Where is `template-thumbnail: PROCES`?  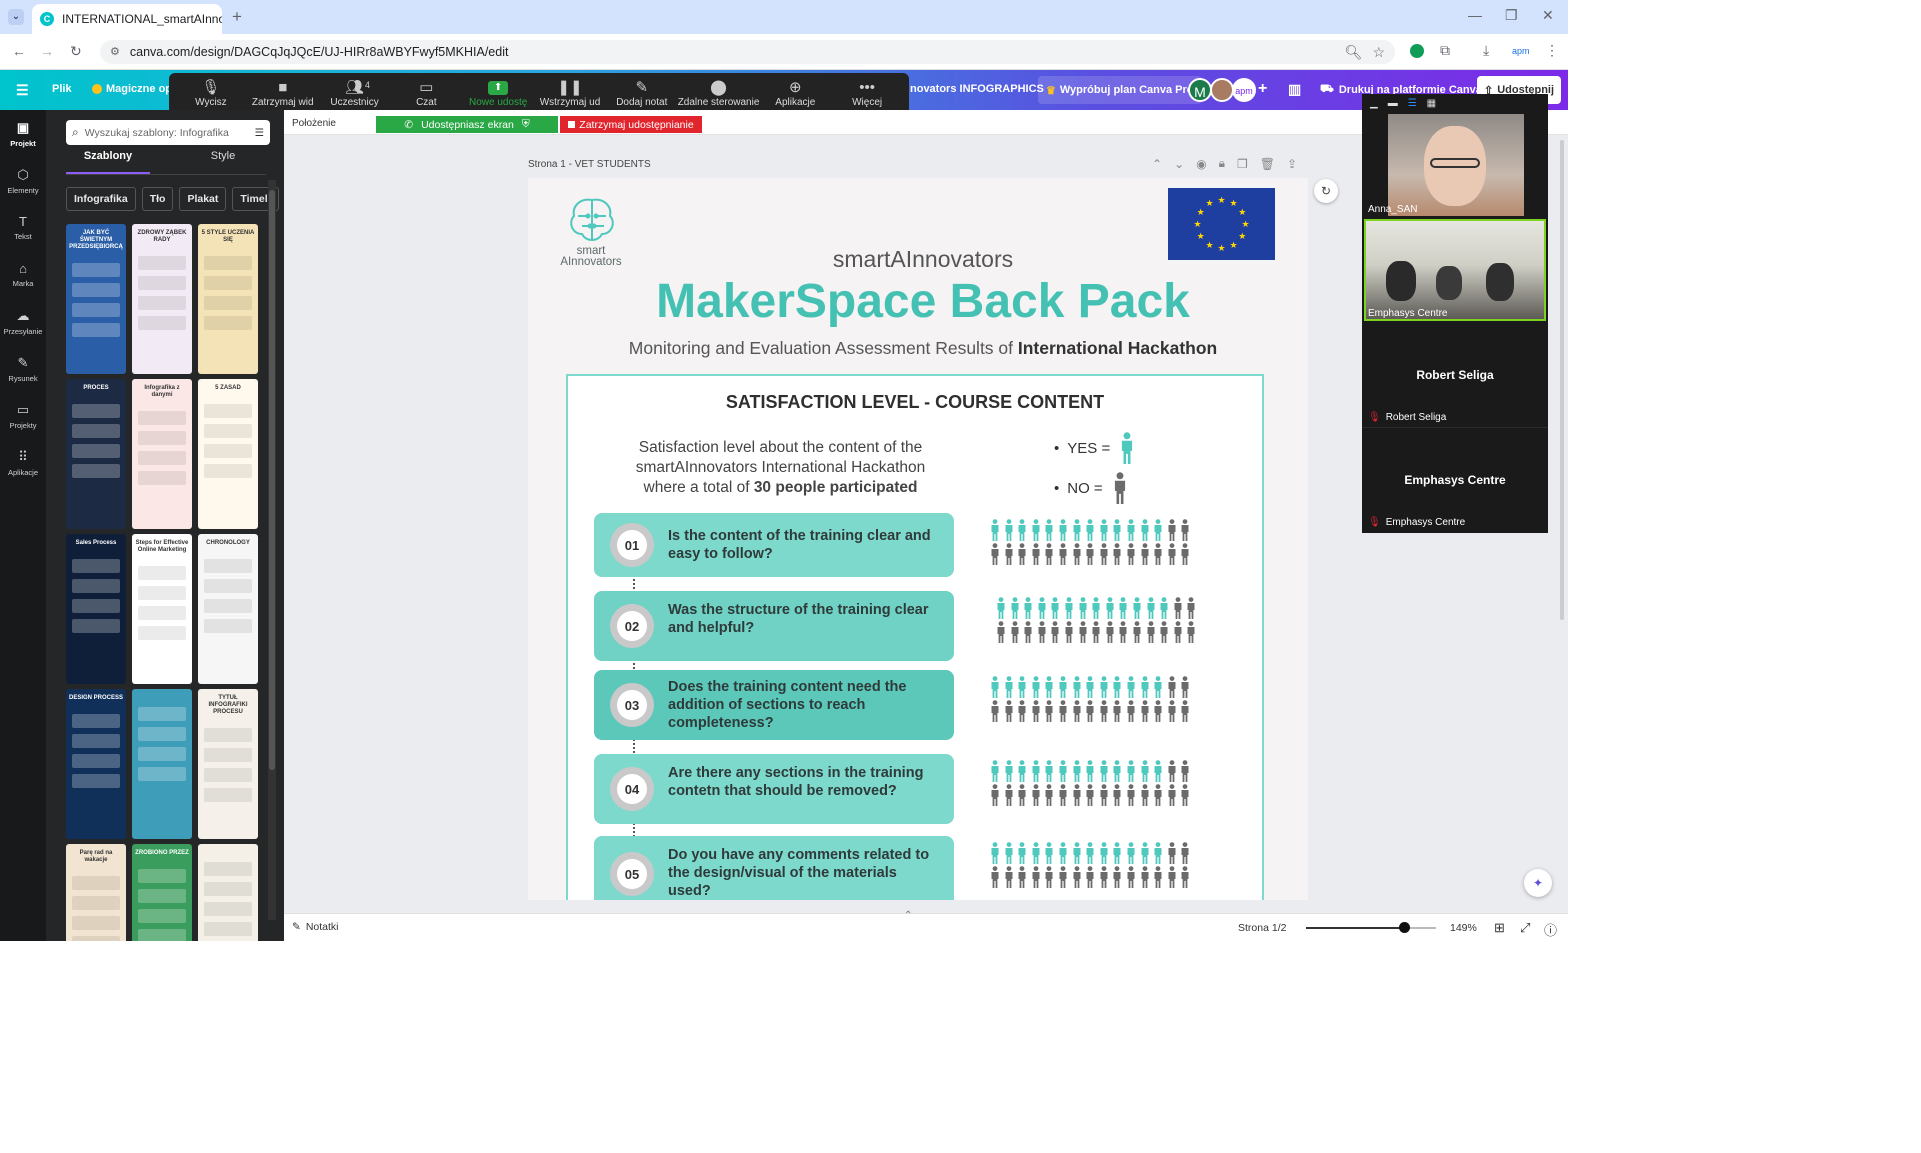
template-thumbnail: PROCES is located at coordinates (96, 454).